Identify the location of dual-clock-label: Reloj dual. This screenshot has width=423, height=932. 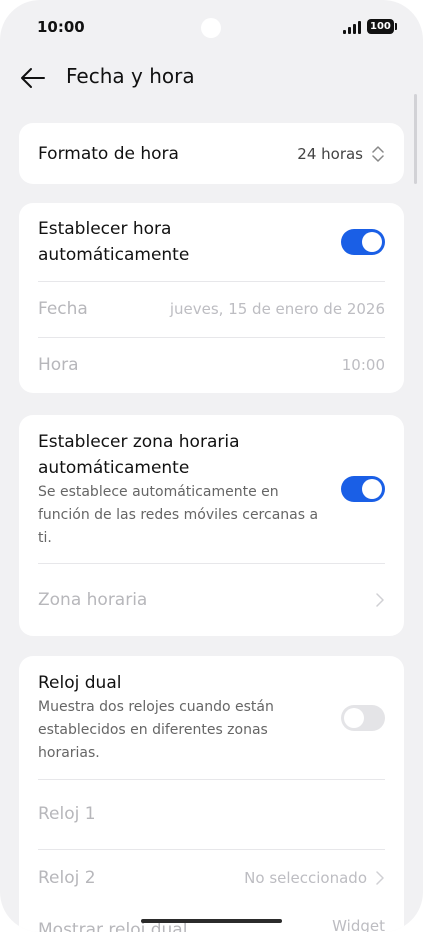
(80, 683).